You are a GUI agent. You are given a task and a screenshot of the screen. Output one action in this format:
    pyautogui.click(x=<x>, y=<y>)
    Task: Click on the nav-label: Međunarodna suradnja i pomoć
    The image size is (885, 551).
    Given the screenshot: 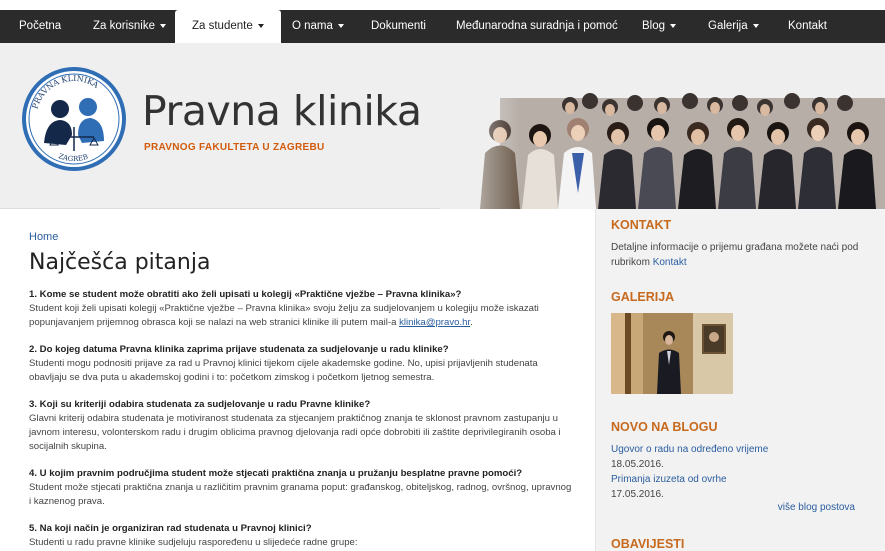 What is the action you would take?
    pyautogui.click(x=537, y=26)
    